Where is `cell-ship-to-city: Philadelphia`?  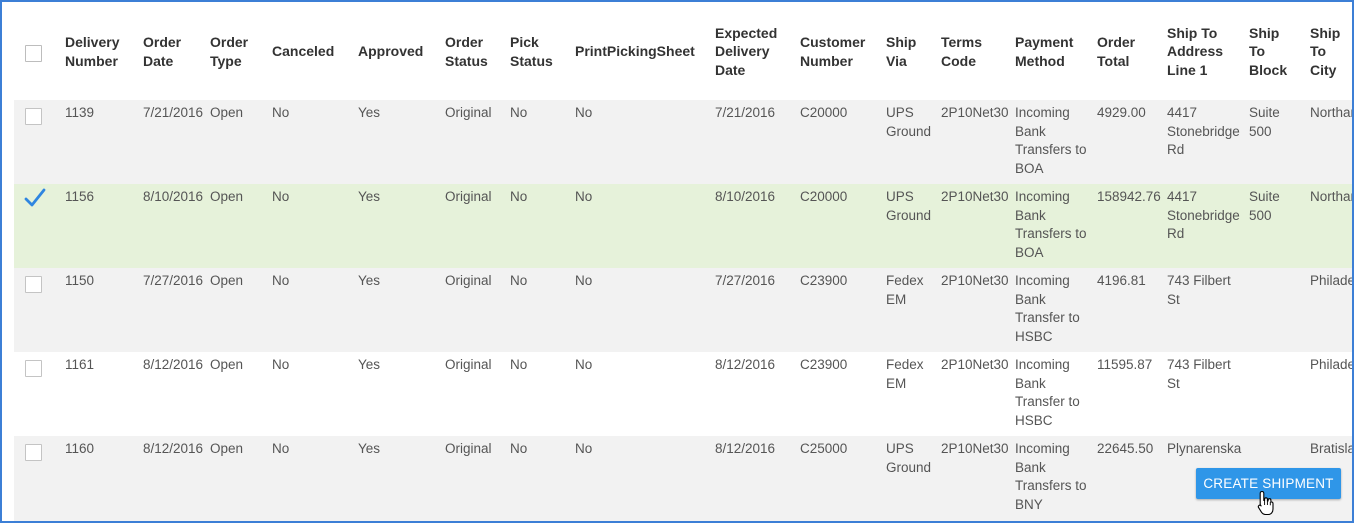 cell-ship-to-city: Philadelphia is located at coordinates (1331, 364).